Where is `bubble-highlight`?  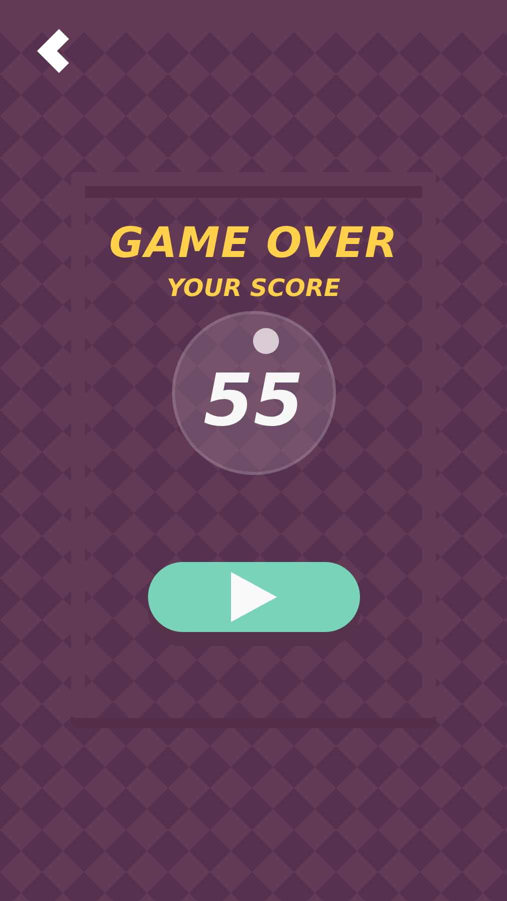
bubble-highlight is located at coordinates (265, 341).